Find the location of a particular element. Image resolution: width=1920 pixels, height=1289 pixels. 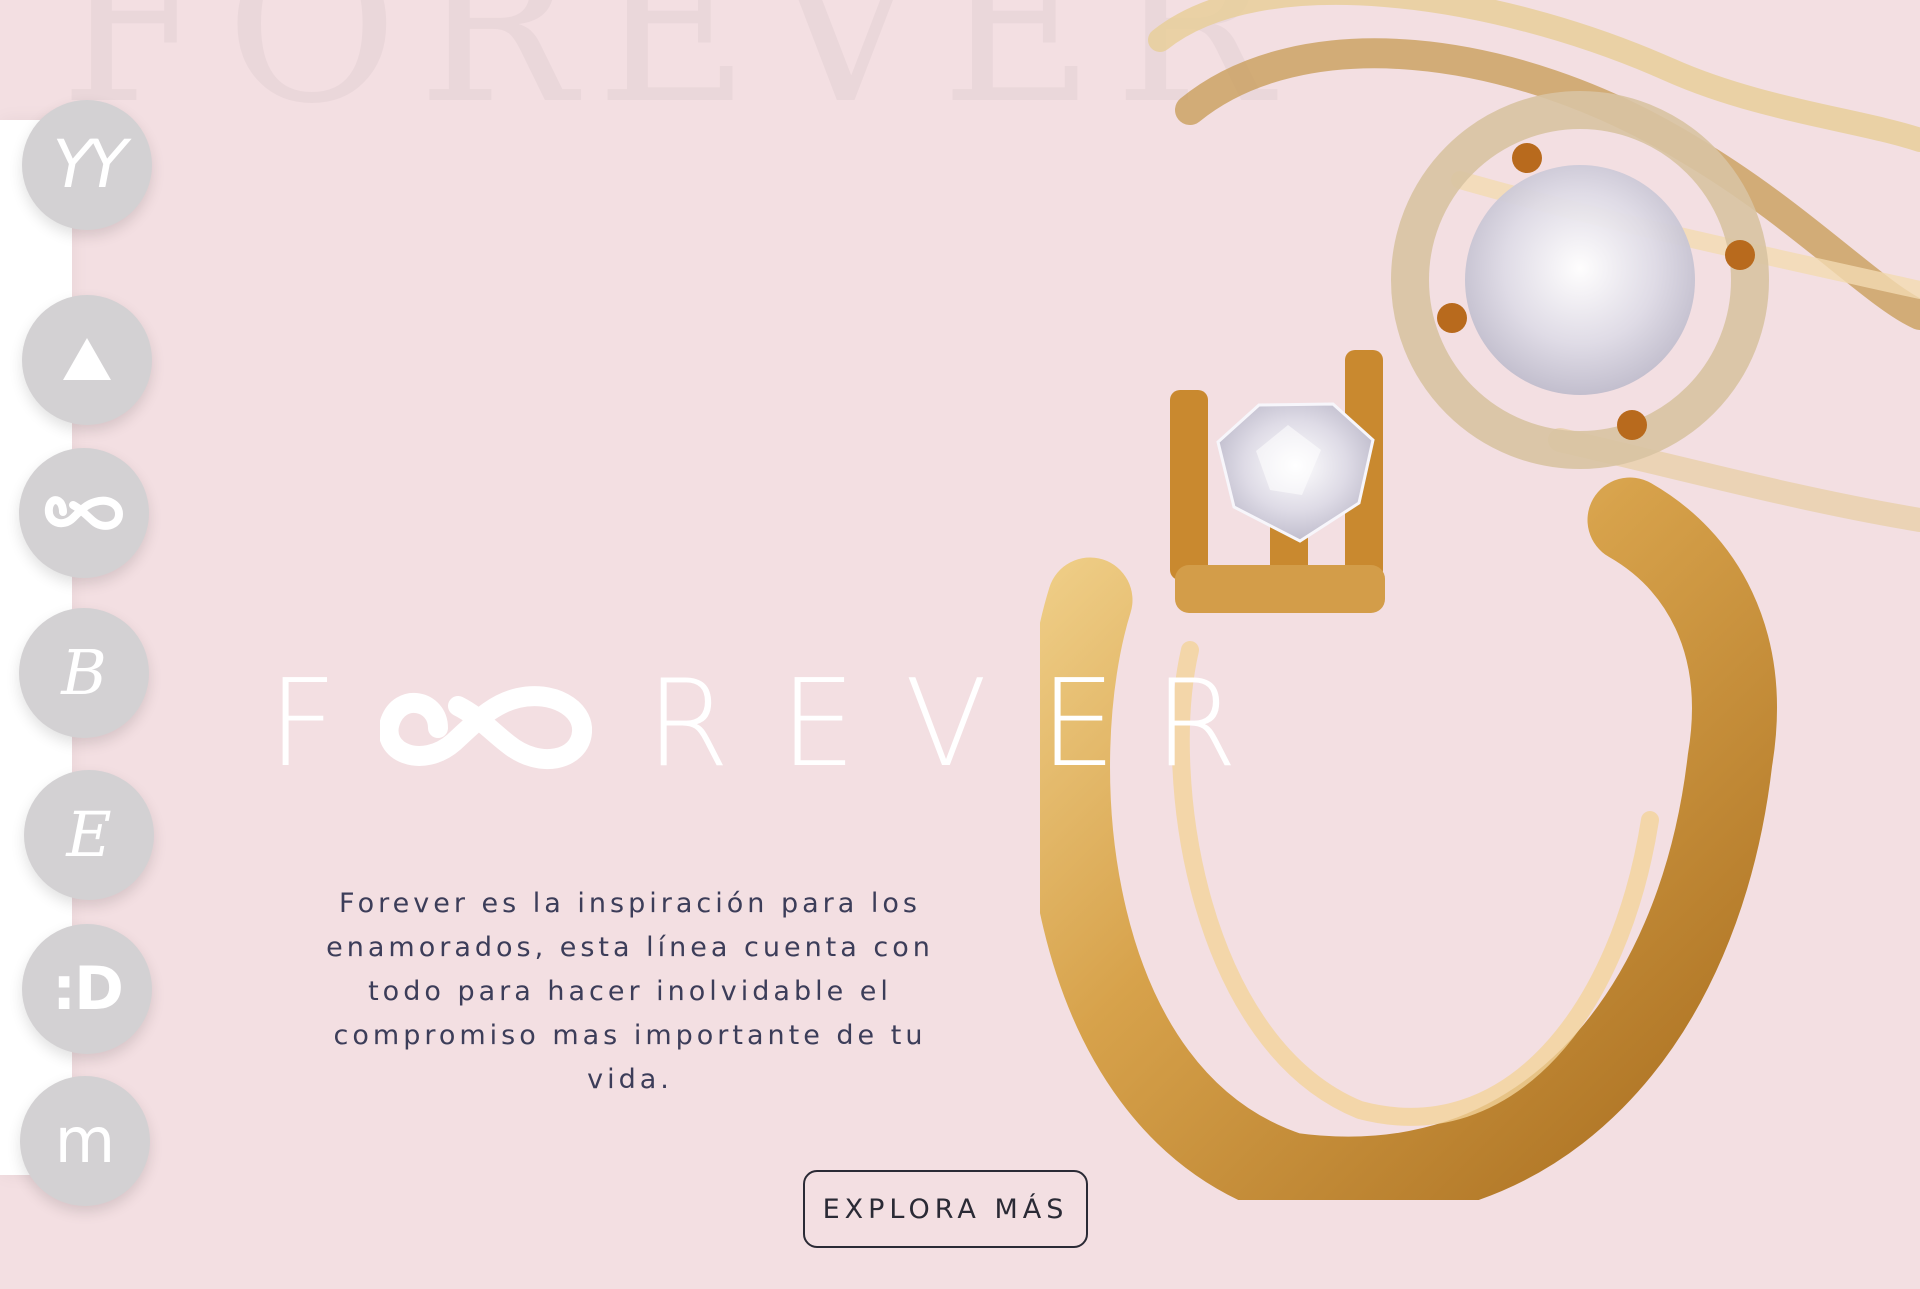

triangle-logo-icon is located at coordinates (87, 360).